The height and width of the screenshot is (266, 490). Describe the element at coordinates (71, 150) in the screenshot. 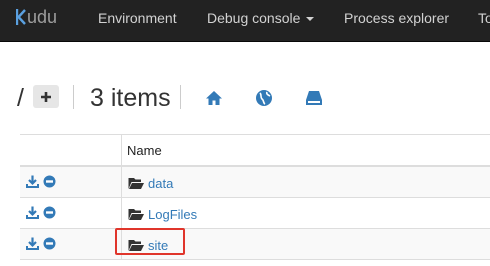

I see `actions-column-header` at that location.